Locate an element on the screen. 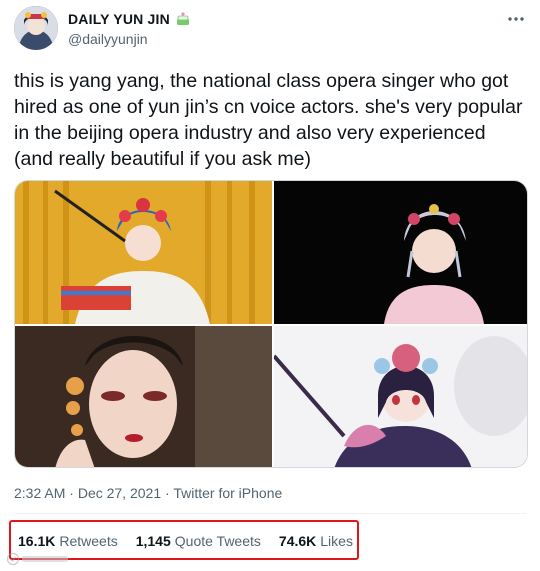 The width and height of the screenshot is (540, 571). avatar is located at coordinates (36, 28).